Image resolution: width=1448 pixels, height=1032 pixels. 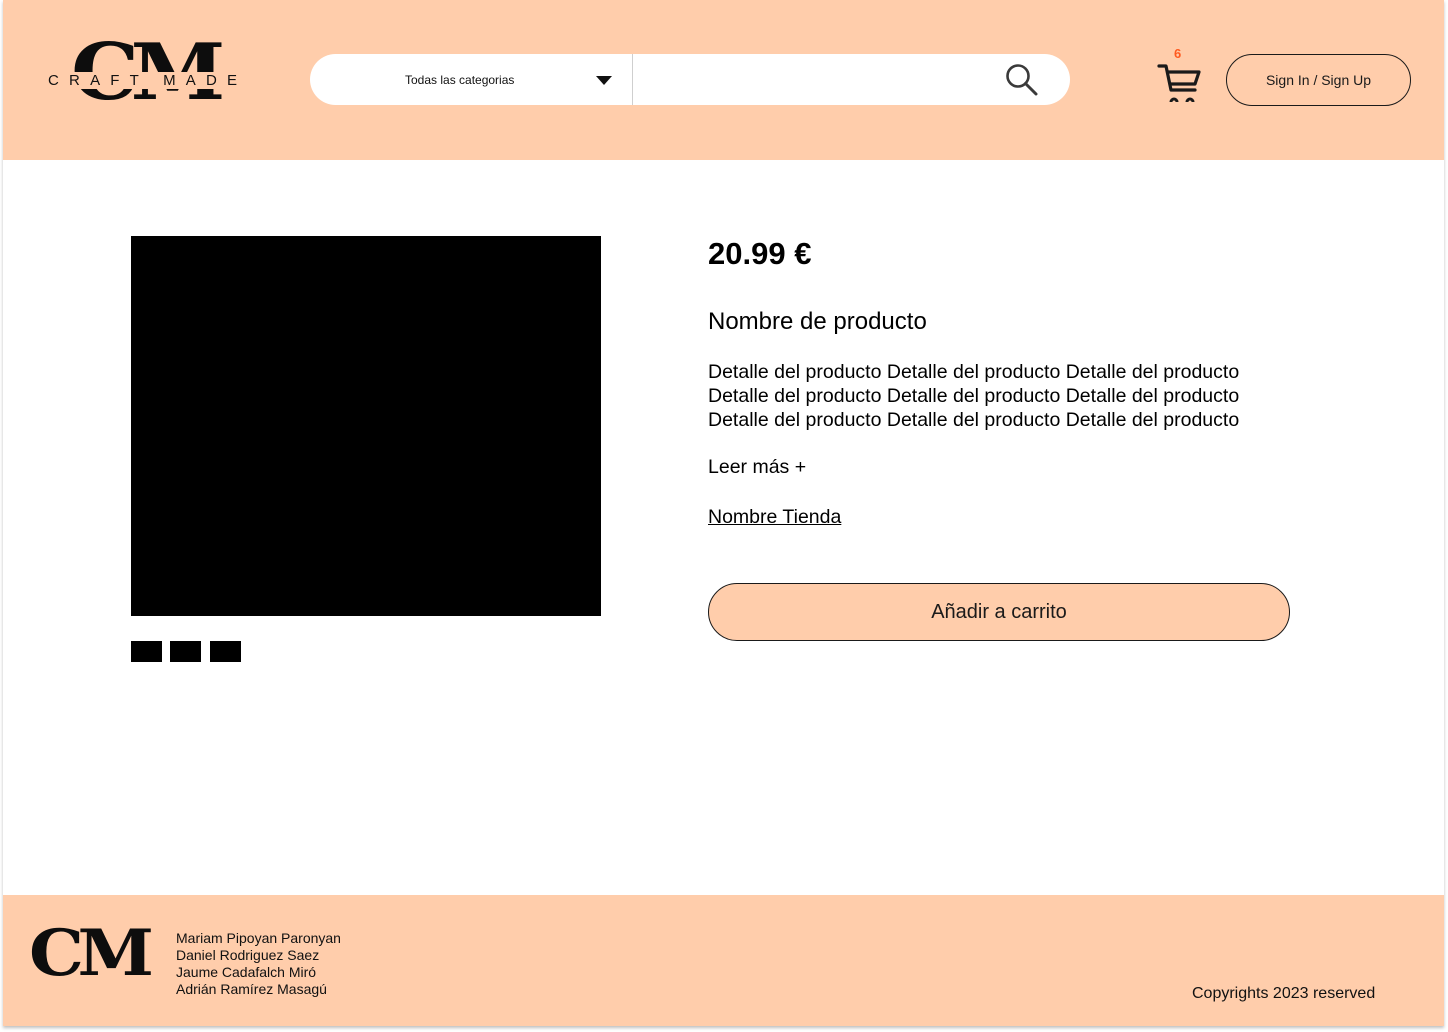 I want to click on category-select-label: Todas las categorias, so click(x=460, y=80).